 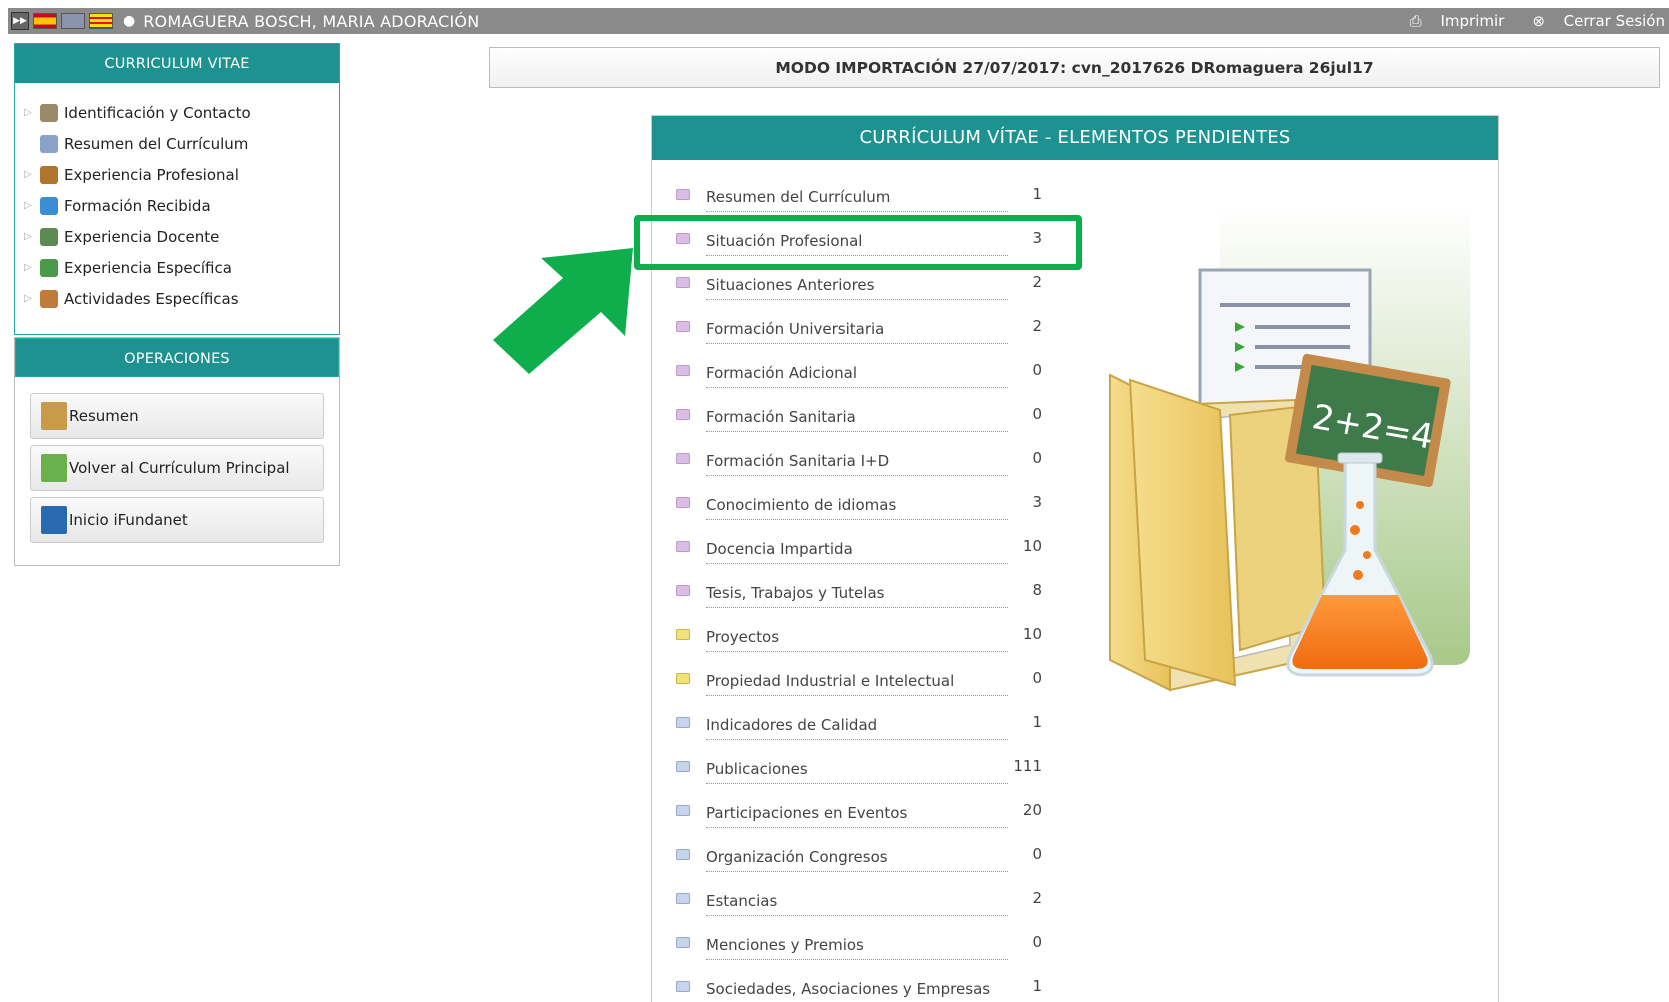 I want to click on pending-element-row: Situación Profesional 3, so click(x=864, y=238).